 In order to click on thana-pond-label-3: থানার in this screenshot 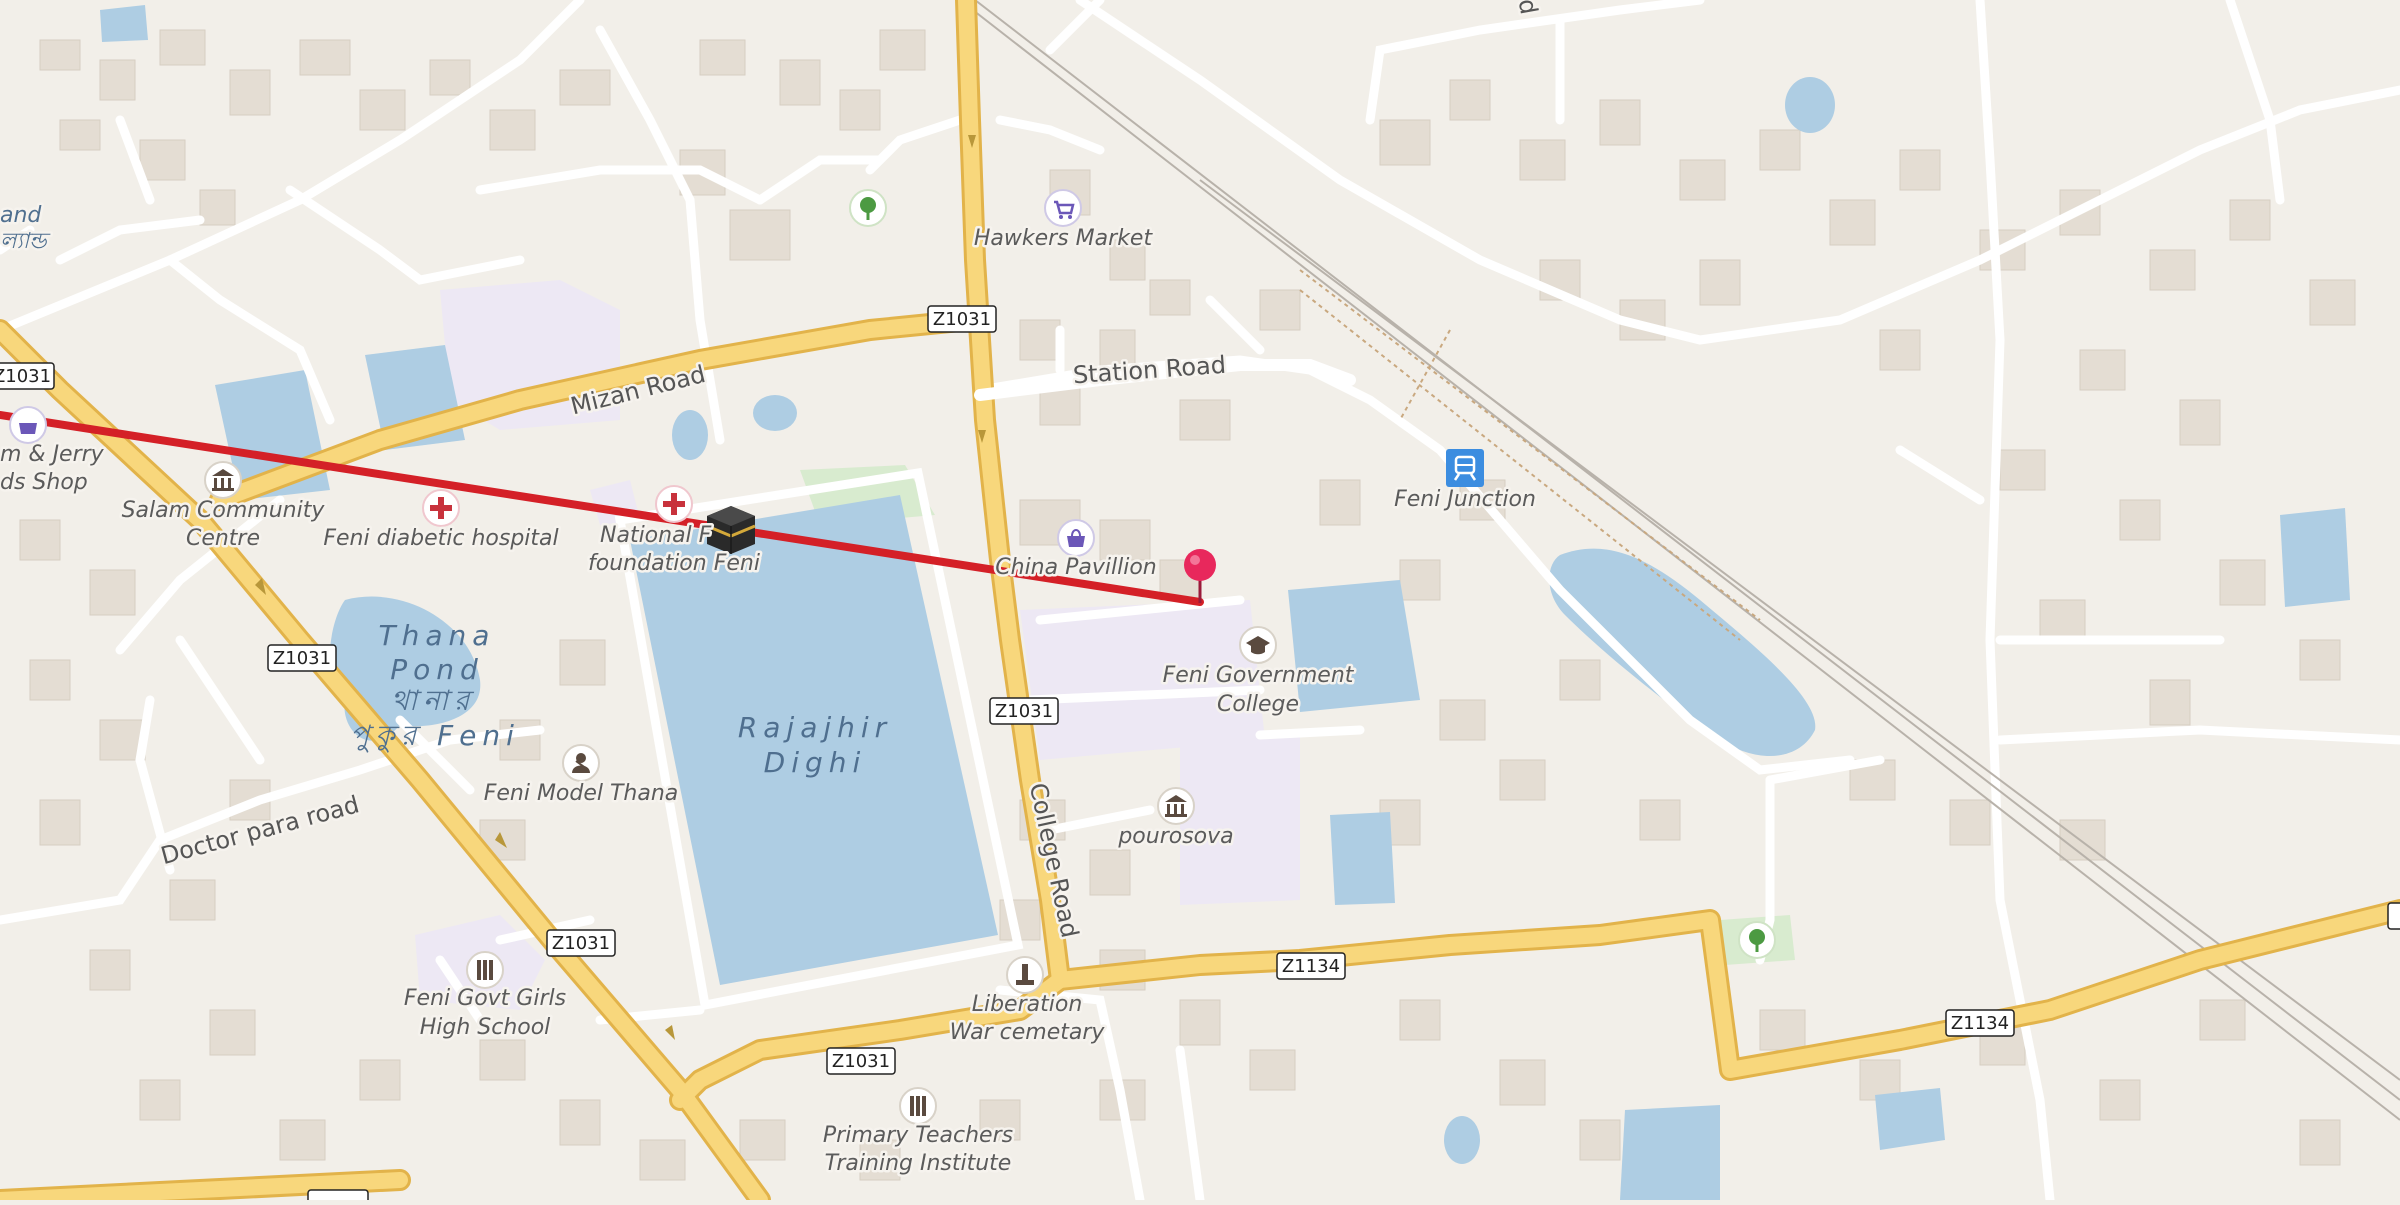, I will do `click(433, 700)`.